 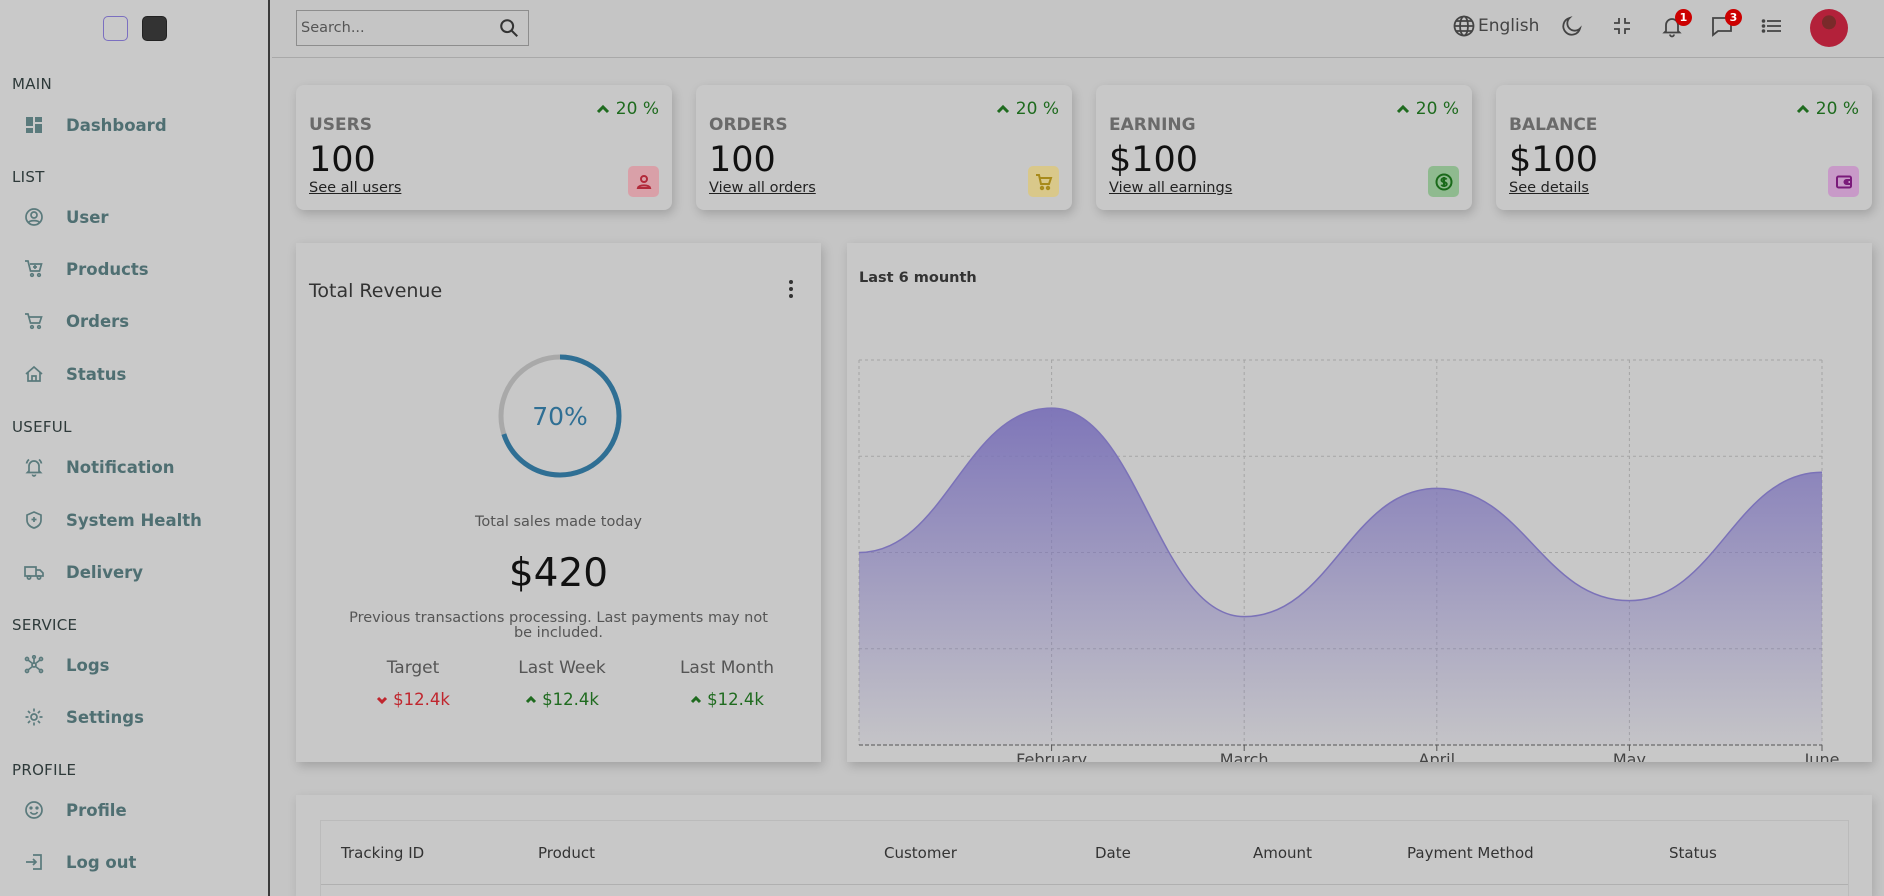 What do you see at coordinates (762, 188) in the screenshot?
I see `view-all-orders-link: View all orders` at bounding box center [762, 188].